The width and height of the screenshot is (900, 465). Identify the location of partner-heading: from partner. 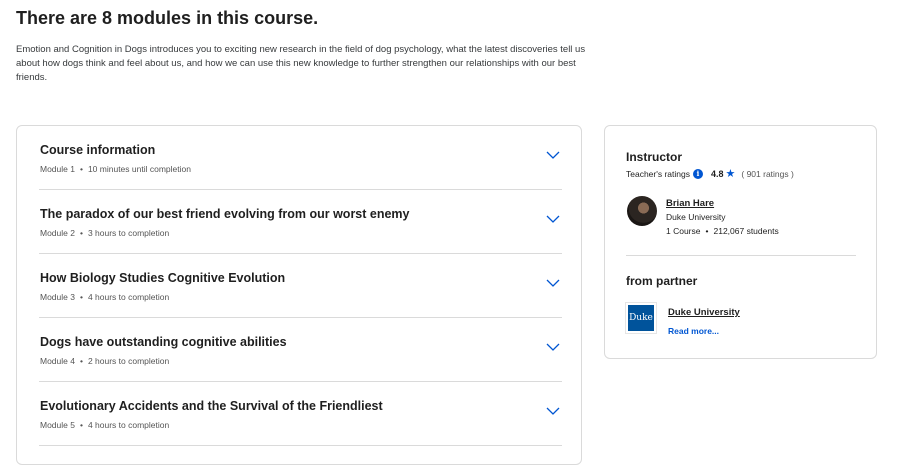
(662, 281).